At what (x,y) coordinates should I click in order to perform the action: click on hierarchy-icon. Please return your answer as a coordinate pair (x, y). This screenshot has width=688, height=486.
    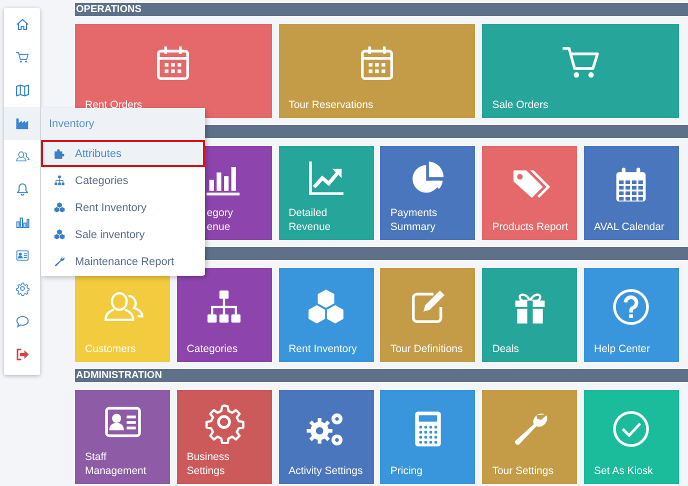
    Looking at the image, I should click on (59, 180).